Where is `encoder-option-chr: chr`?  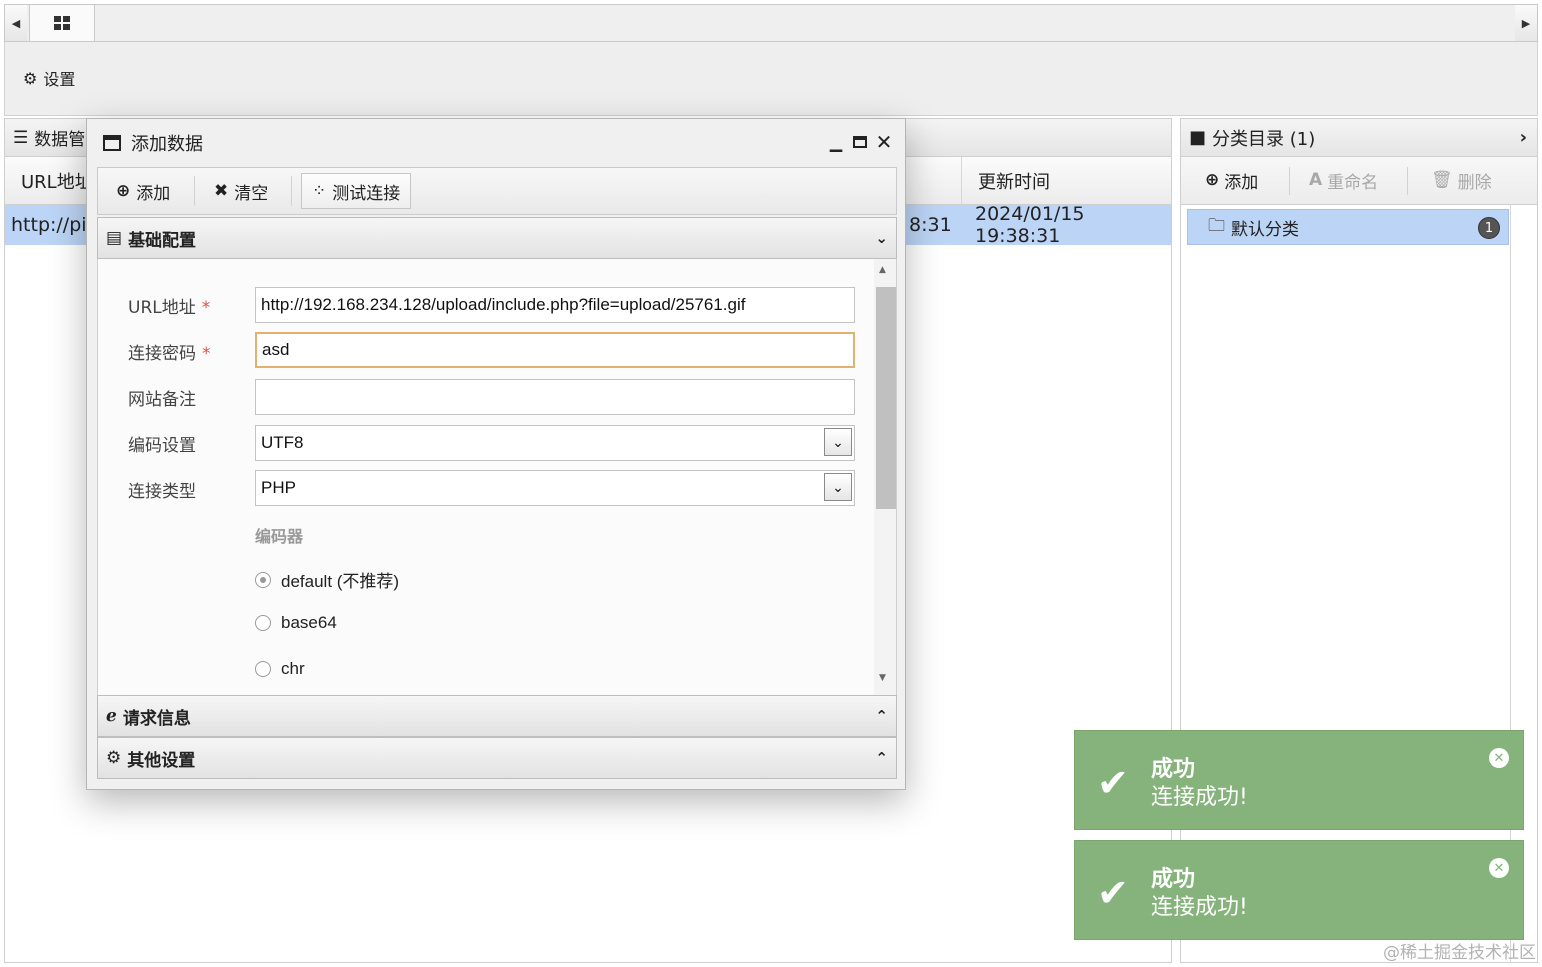 encoder-option-chr: chr is located at coordinates (280, 669).